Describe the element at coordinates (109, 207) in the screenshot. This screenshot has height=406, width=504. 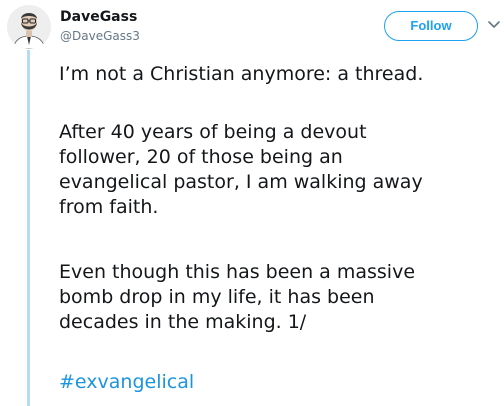
I see `tweet-line: from faith.` at that location.